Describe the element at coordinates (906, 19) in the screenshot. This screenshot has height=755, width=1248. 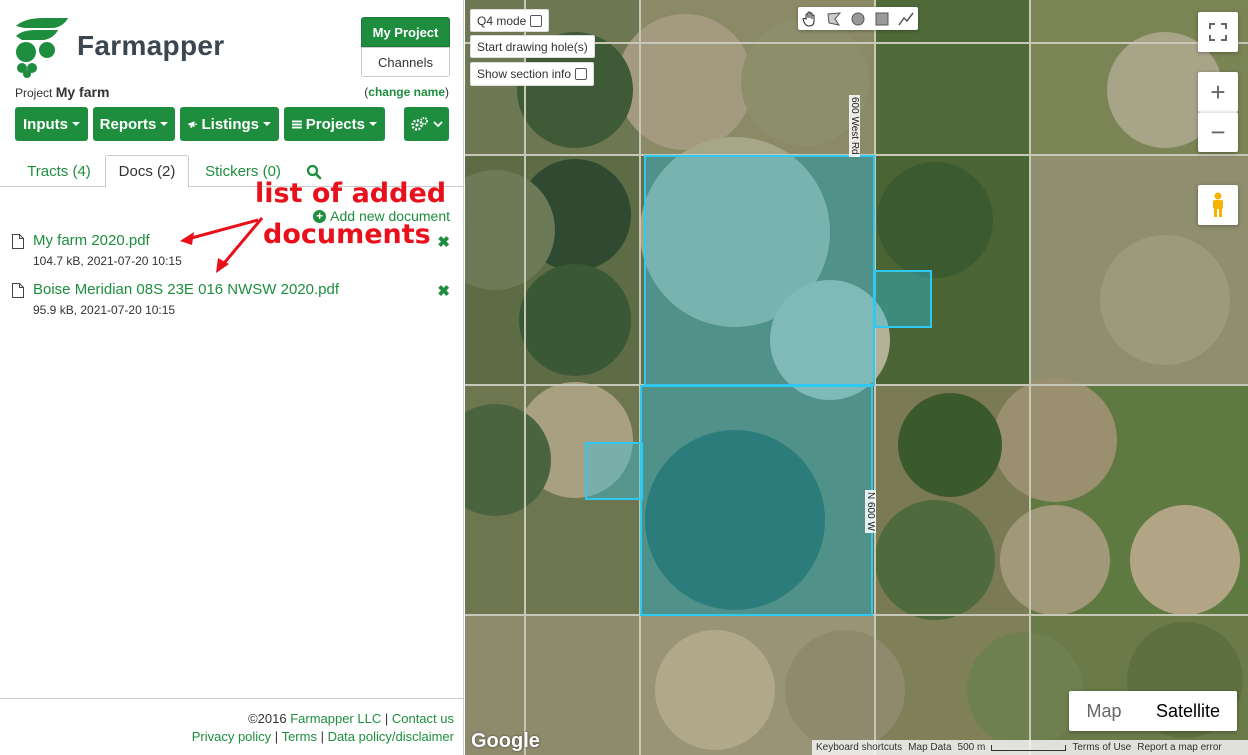
I see `polyline-draw-icon` at that location.